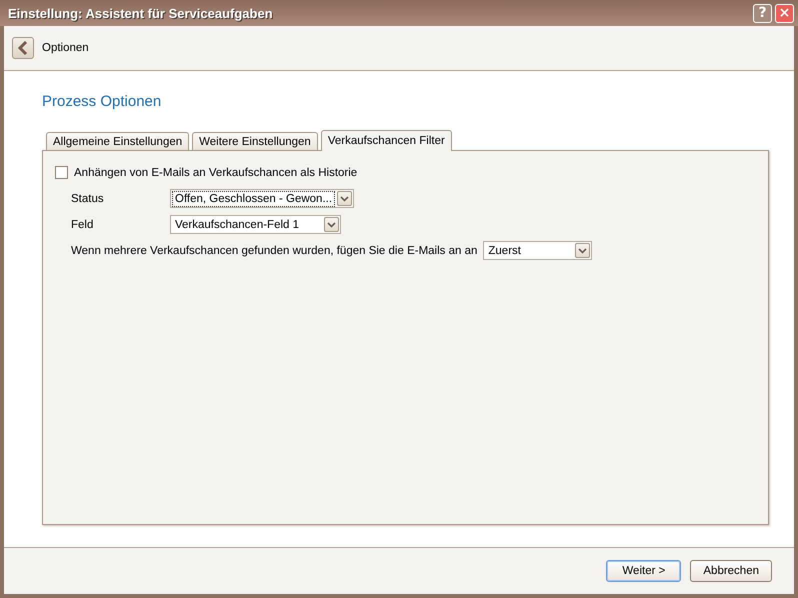  What do you see at coordinates (23, 48) in the screenshot?
I see `back-button` at bounding box center [23, 48].